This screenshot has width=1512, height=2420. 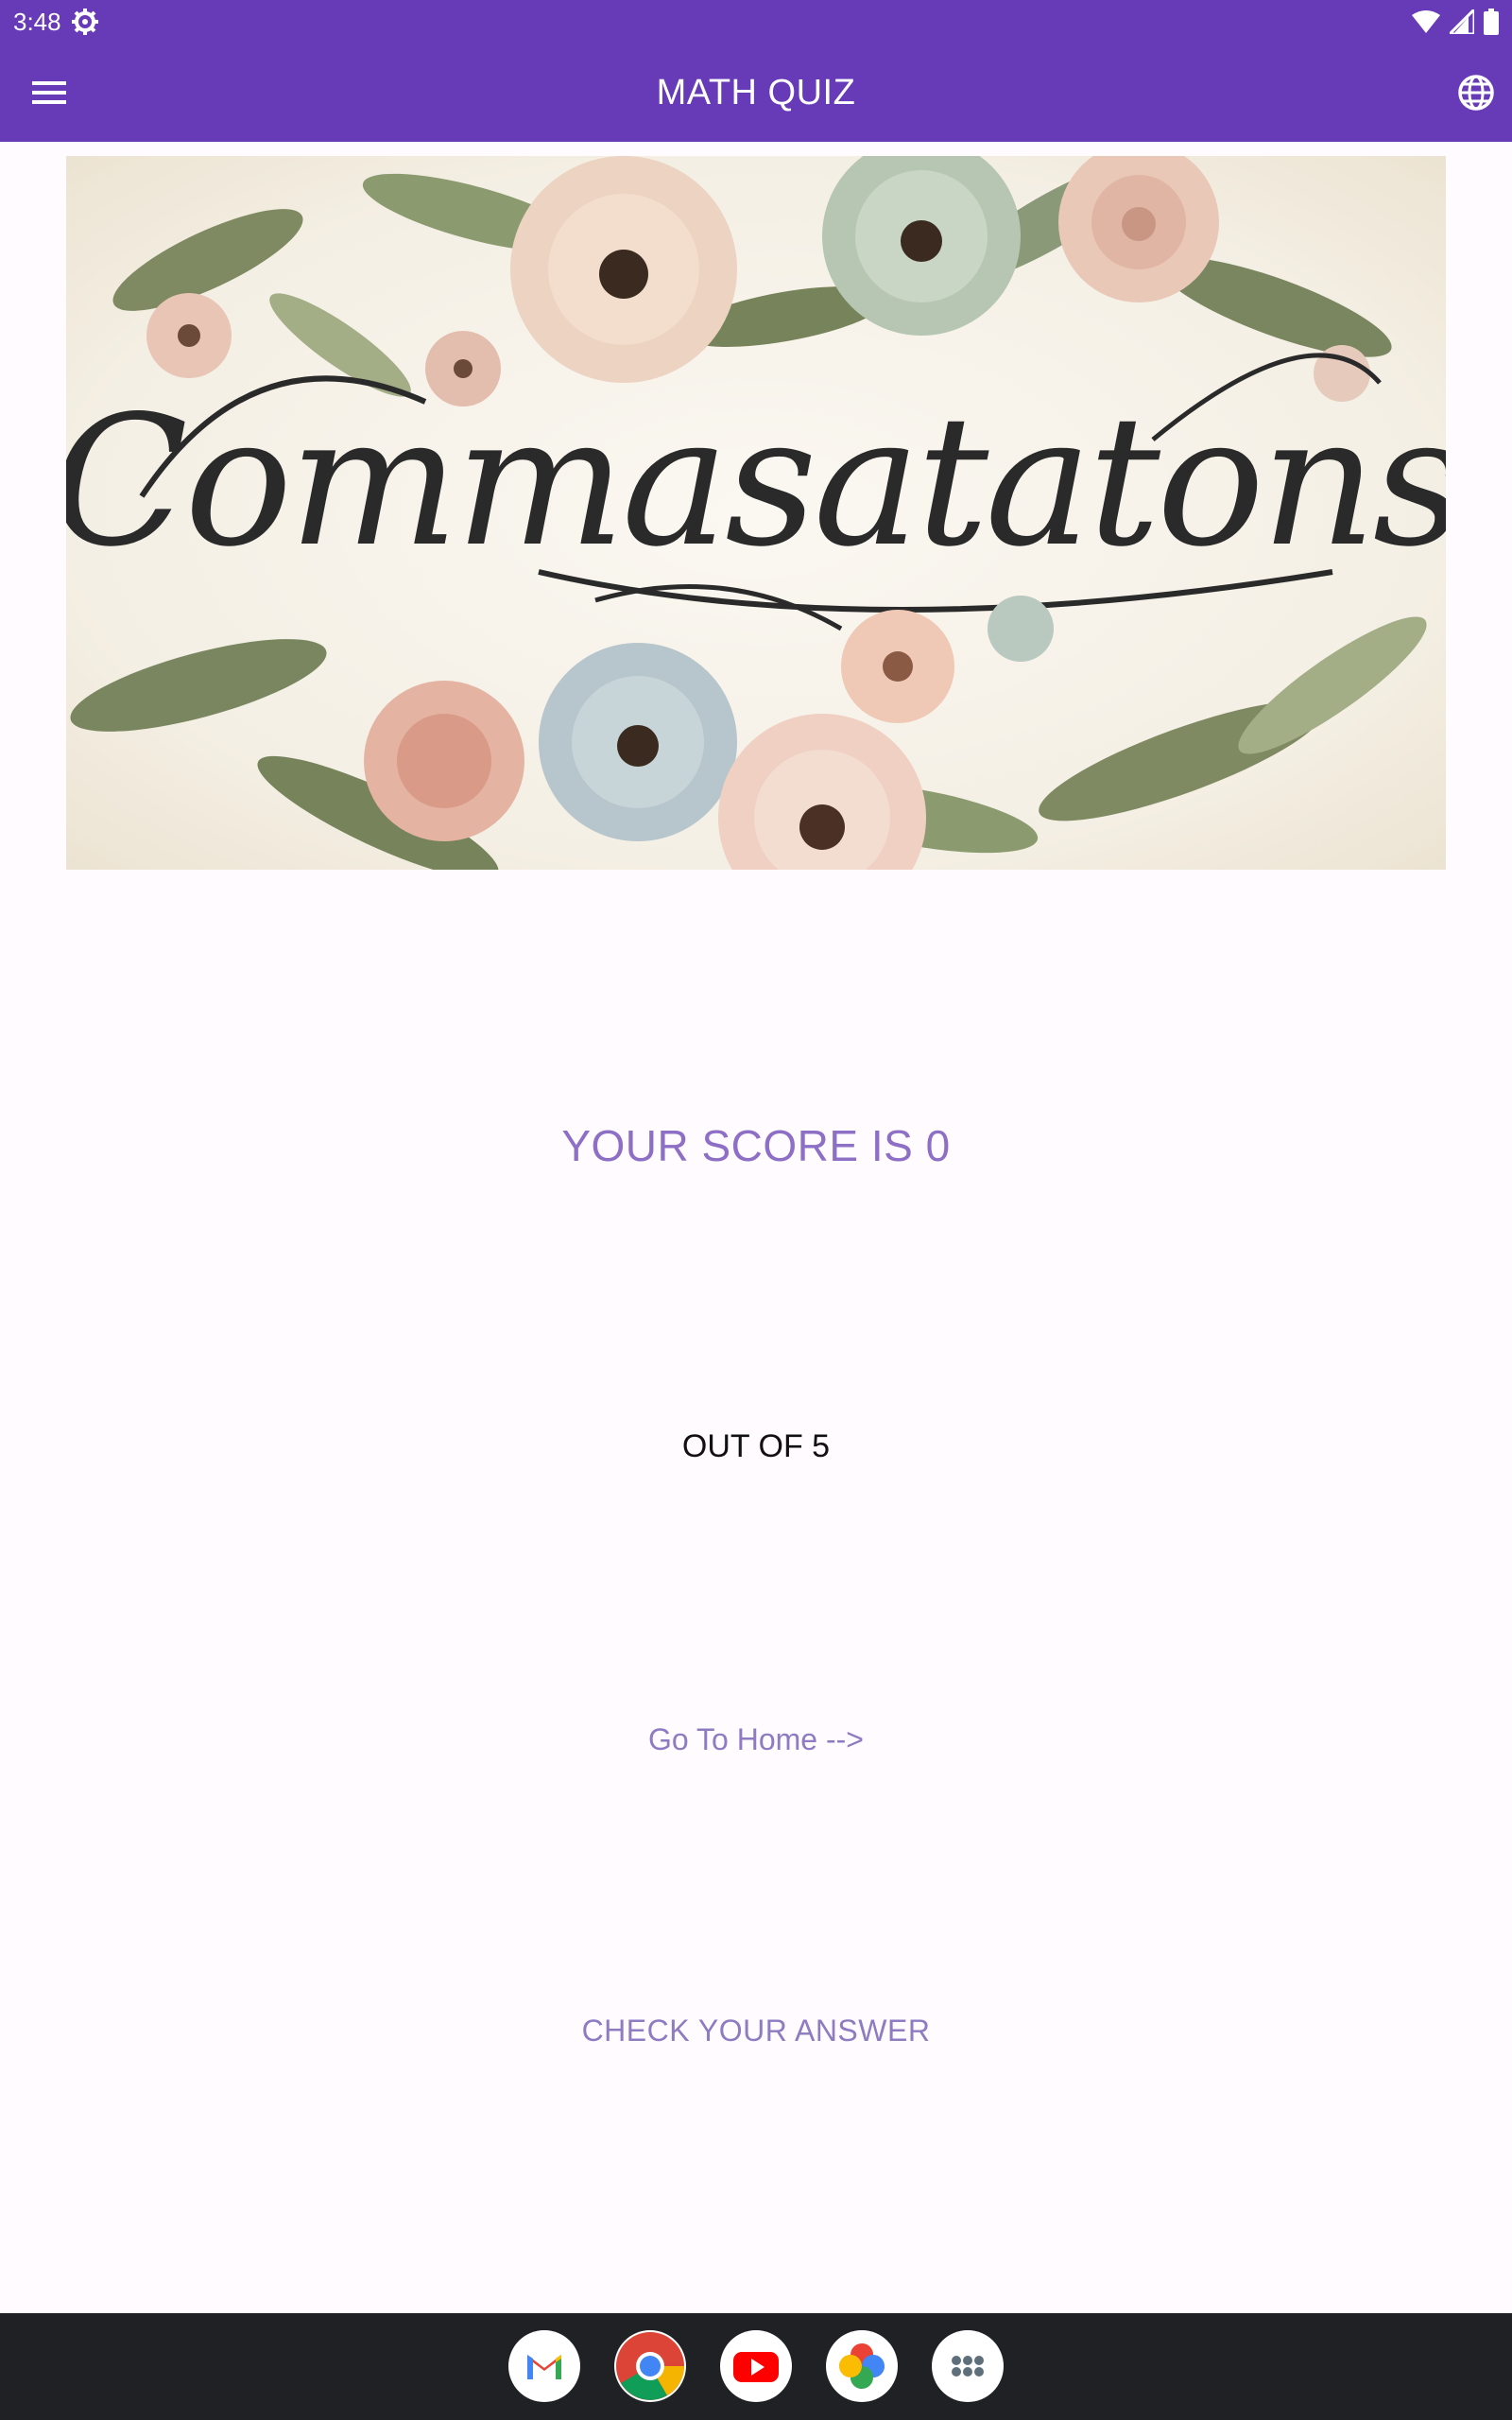 I want to click on go-to-home-link: Go To Home -->, so click(x=756, y=1739).